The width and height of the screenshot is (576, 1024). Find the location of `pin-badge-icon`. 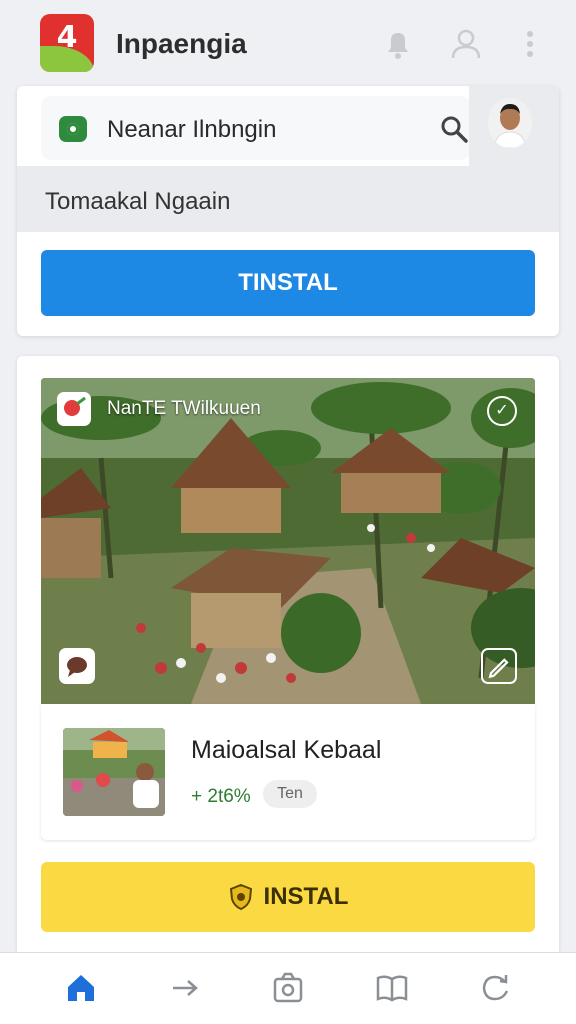

pin-badge-icon is located at coordinates (74, 409).